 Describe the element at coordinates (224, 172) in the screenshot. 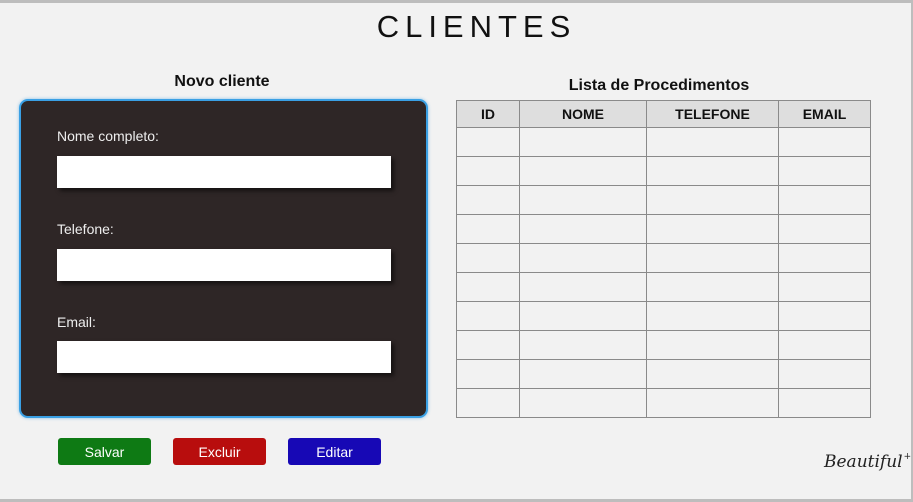

I see `name-field` at that location.